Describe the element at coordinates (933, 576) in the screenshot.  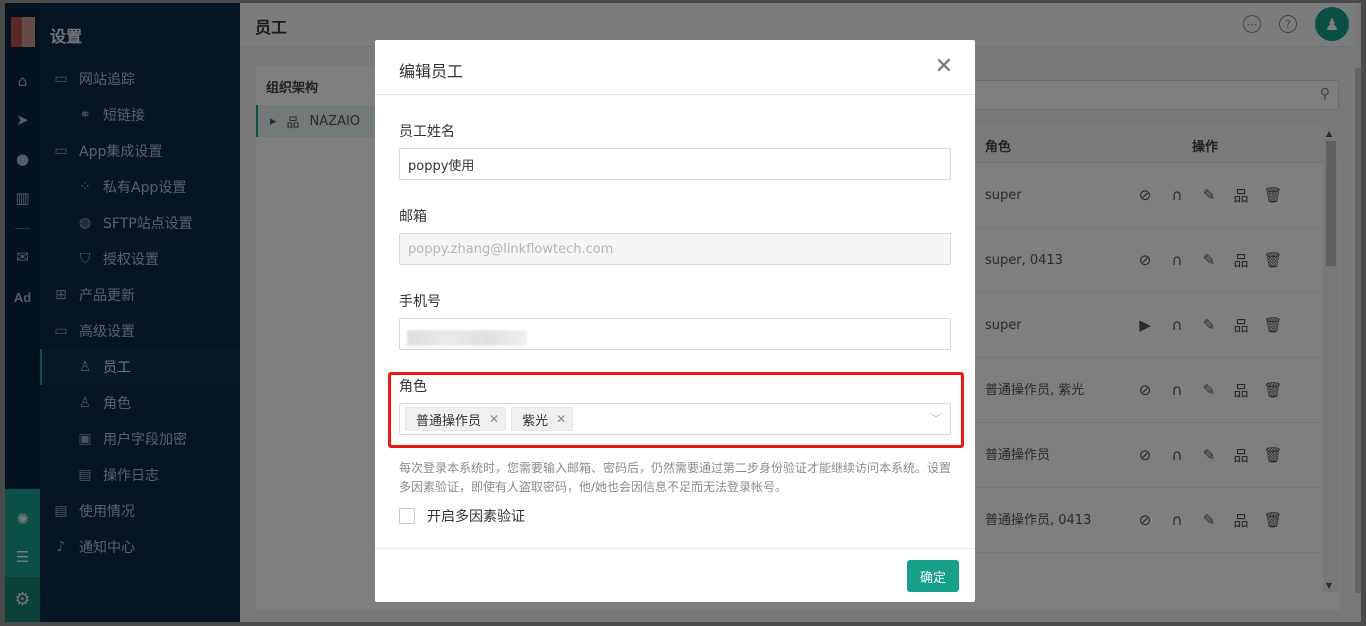
I see `confirm-button: 确定` at that location.